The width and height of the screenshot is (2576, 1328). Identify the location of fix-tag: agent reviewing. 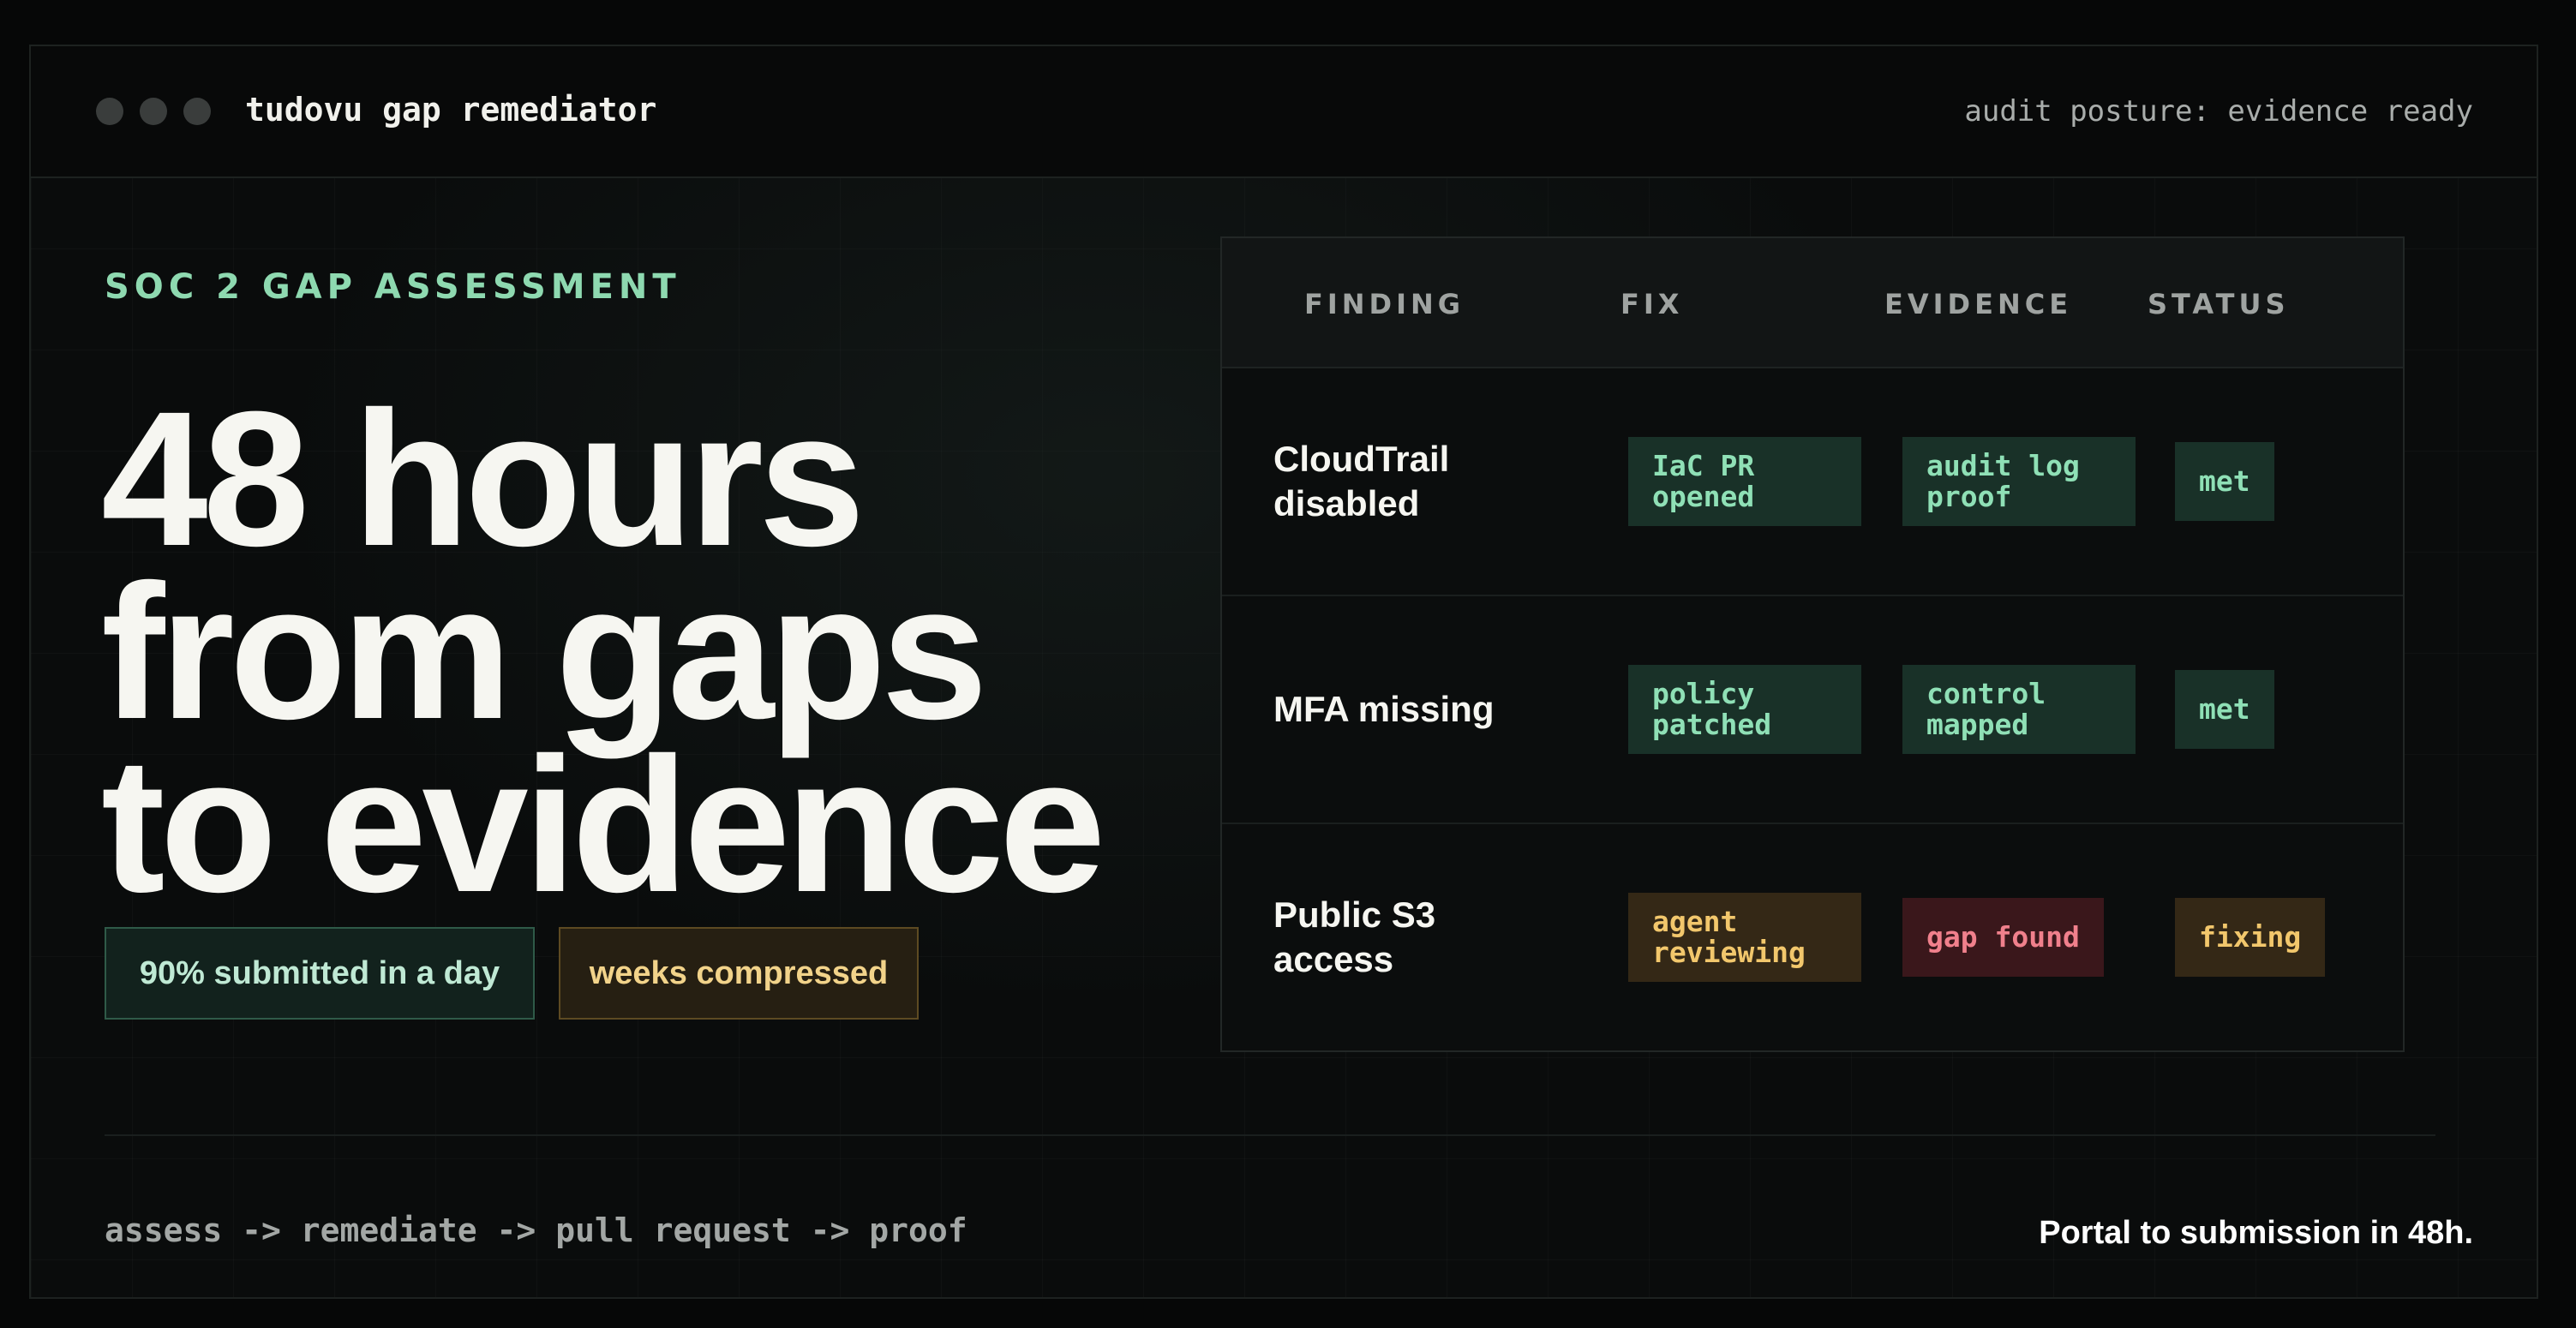
(1744, 938).